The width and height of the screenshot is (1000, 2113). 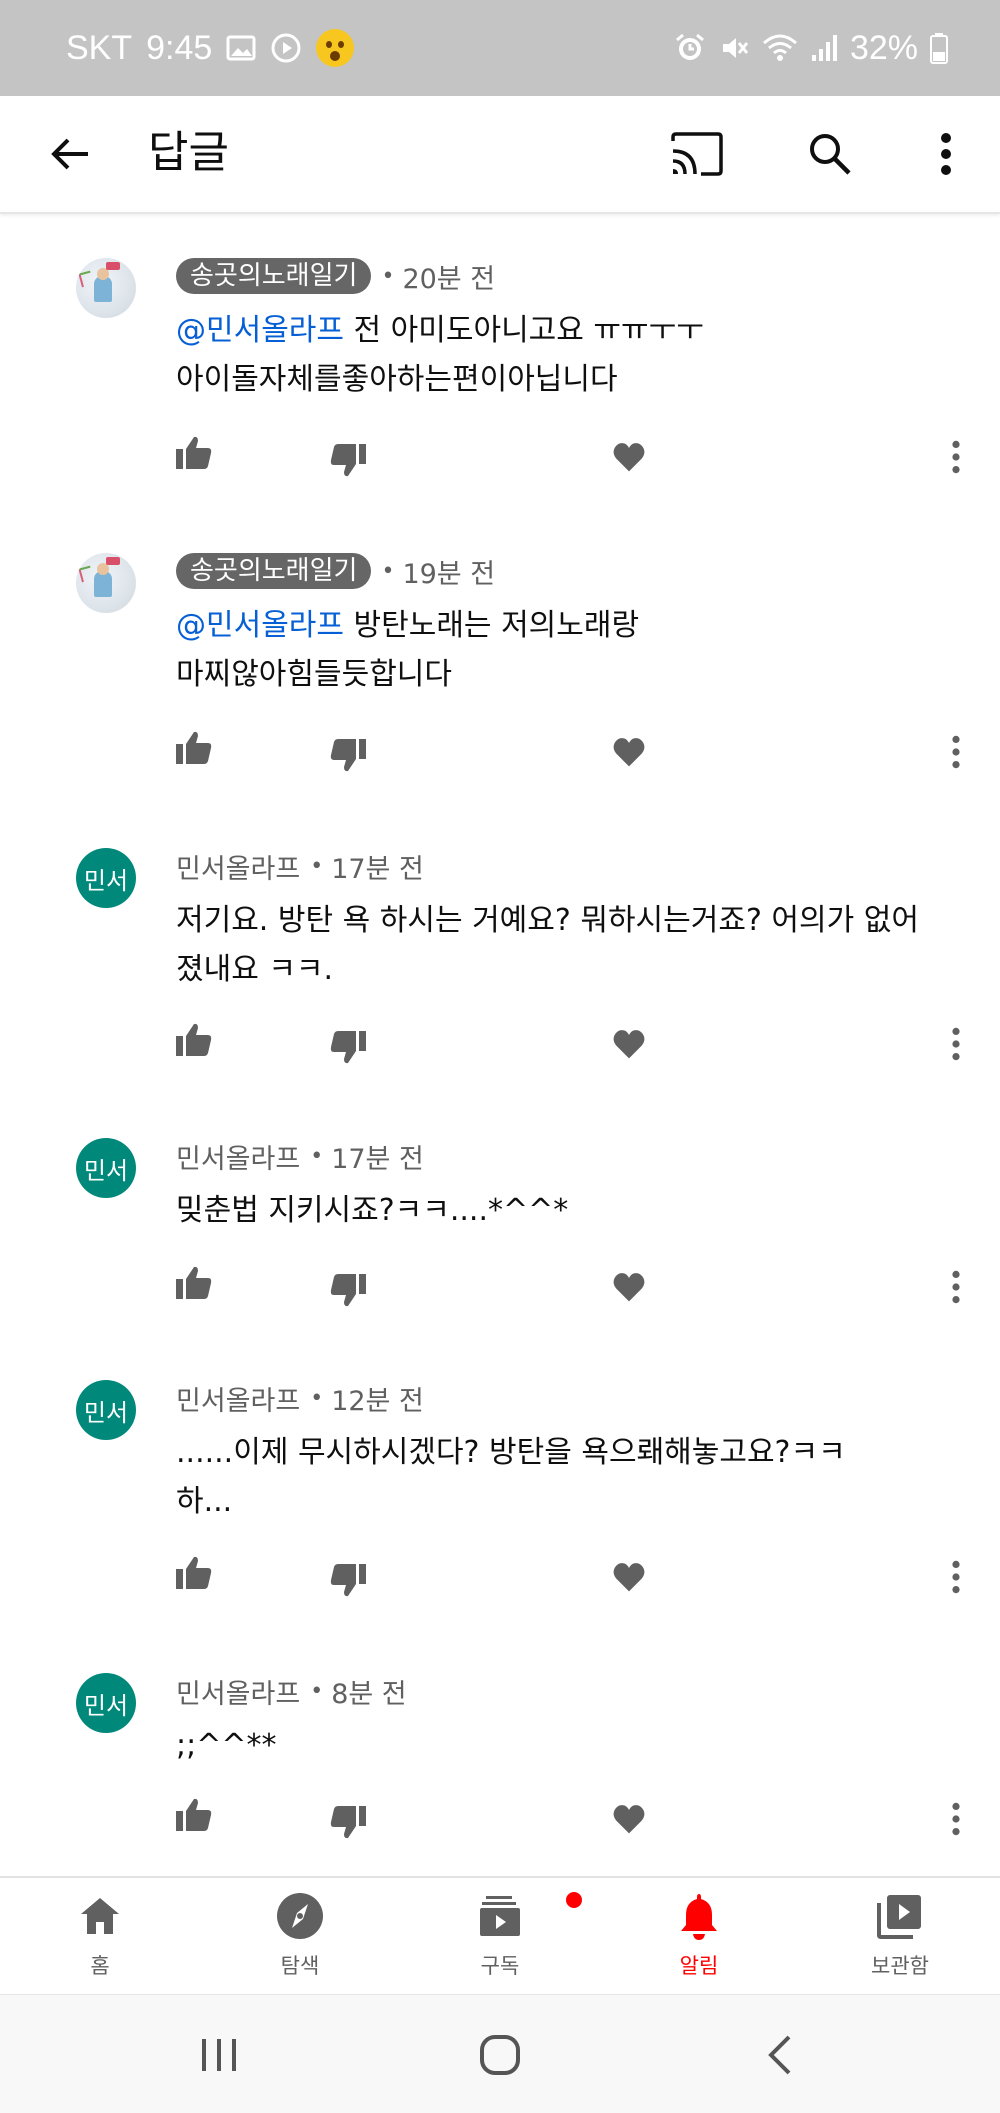 I want to click on system-home-button, so click(x=500, y=2055).